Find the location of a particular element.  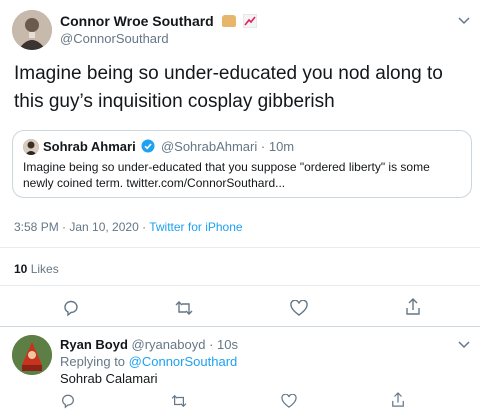

replying-prefix: Replying to is located at coordinates (94, 361).